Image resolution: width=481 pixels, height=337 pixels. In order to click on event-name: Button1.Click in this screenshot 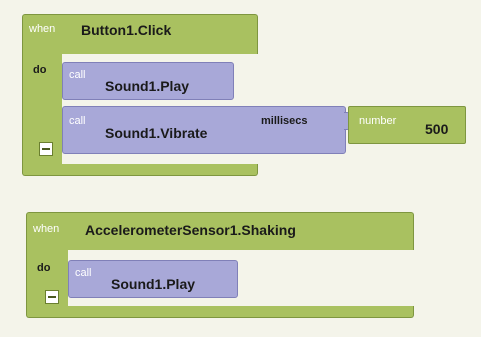, I will do `click(126, 30)`.